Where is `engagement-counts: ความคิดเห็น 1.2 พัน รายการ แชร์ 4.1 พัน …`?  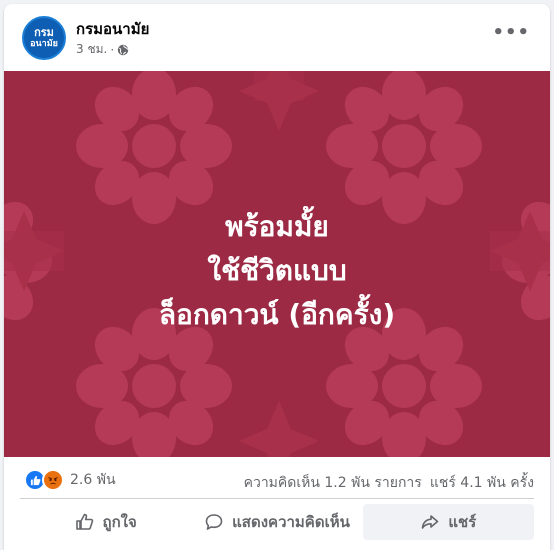 engagement-counts: ความคิดเห็น 1.2 พัน รายการ แชร์ 4.1 พัน … is located at coordinates (389, 483).